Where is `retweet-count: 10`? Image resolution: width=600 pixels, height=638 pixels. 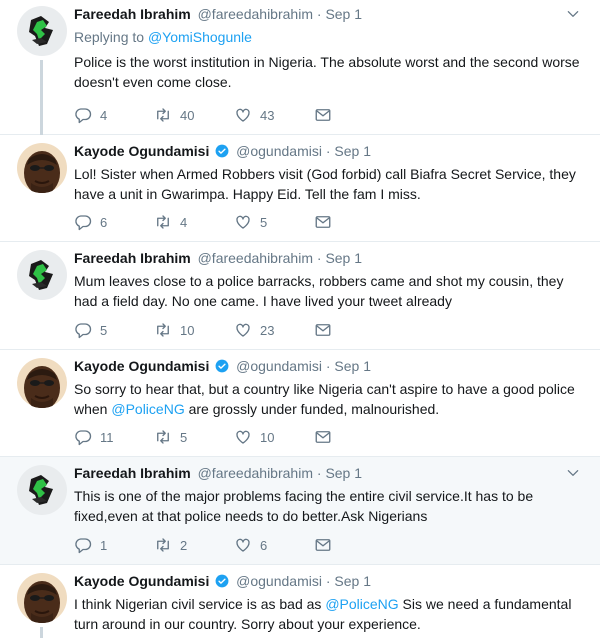 retweet-count: 10 is located at coordinates (187, 330).